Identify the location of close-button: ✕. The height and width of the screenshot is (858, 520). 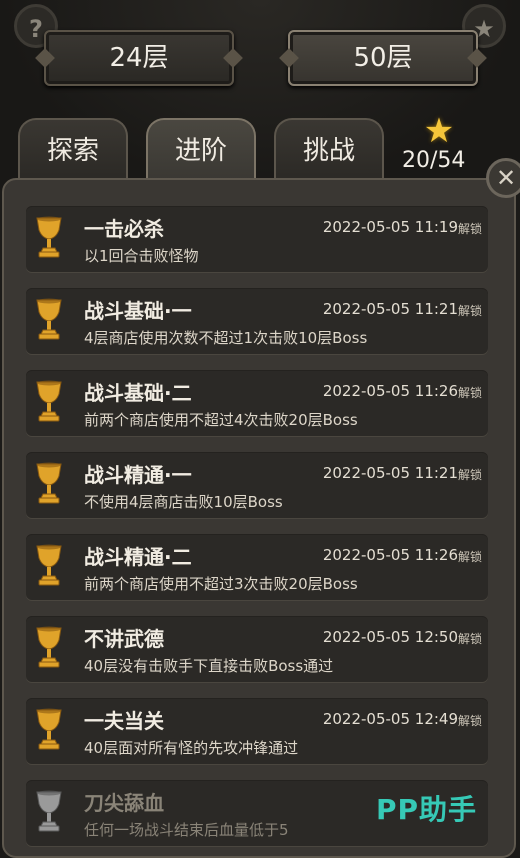
(503, 178).